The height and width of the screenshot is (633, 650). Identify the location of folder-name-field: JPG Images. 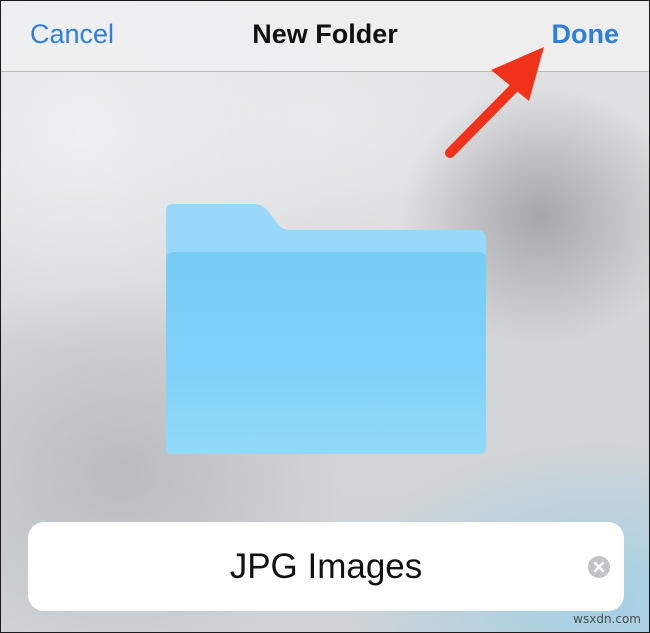
(326, 566).